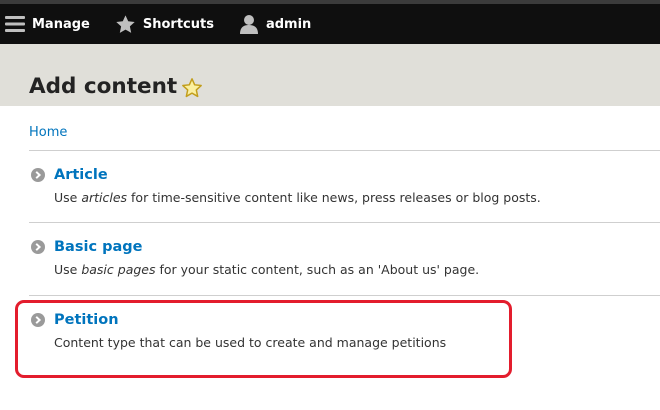  I want to click on user-icon, so click(248, 24).